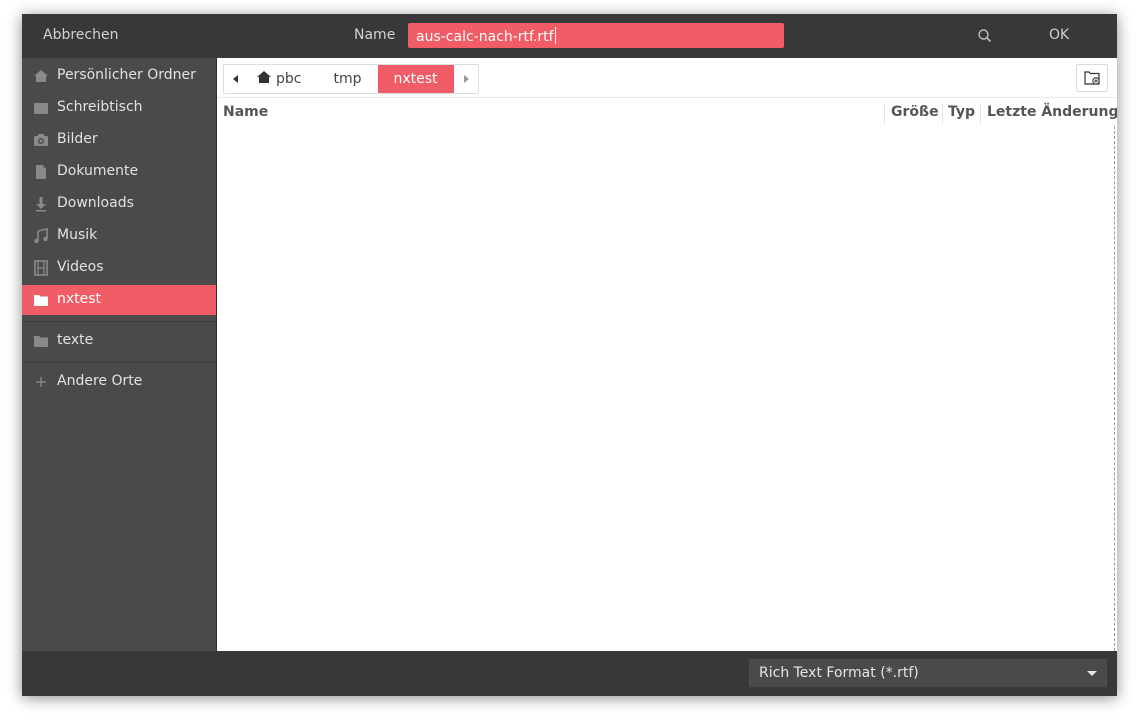  Describe the element at coordinates (95, 203) in the screenshot. I see `sidebar-item-label: Downloads` at that location.